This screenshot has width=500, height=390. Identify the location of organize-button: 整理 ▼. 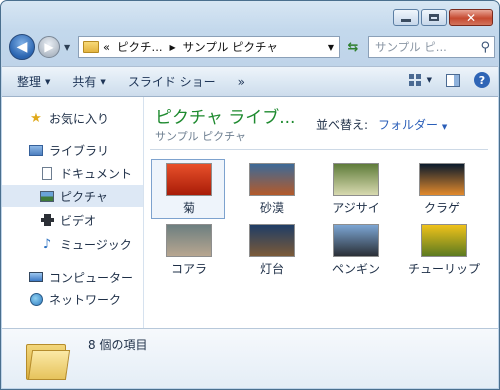
(33, 81).